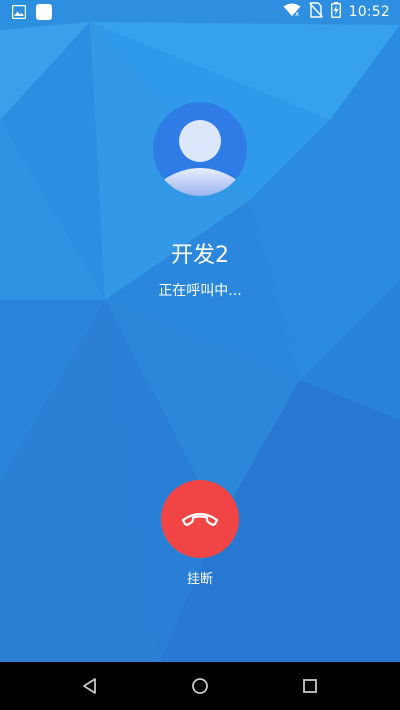 The width and height of the screenshot is (400, 710). I want to click on hangup-label: 挂断, so click(199, 579).